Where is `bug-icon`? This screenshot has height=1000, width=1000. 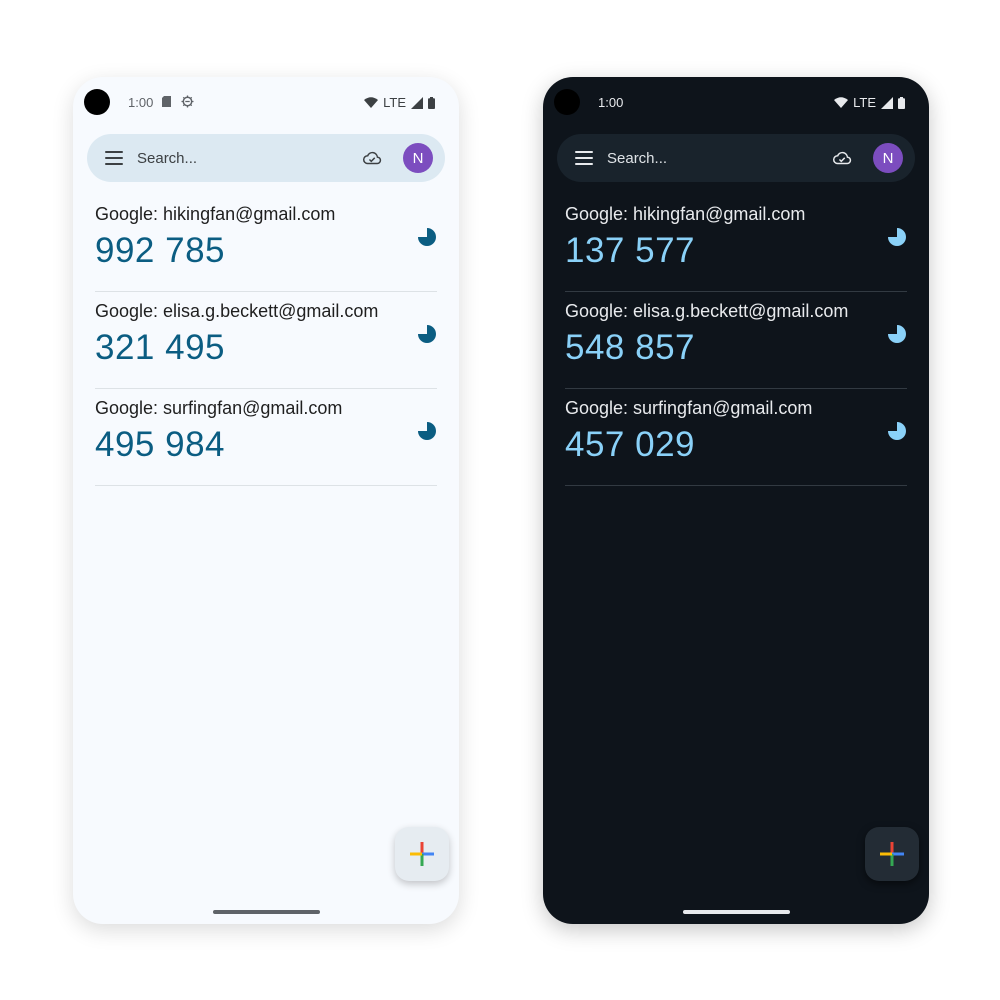 bug-icon is located at coordinates (187, 101).